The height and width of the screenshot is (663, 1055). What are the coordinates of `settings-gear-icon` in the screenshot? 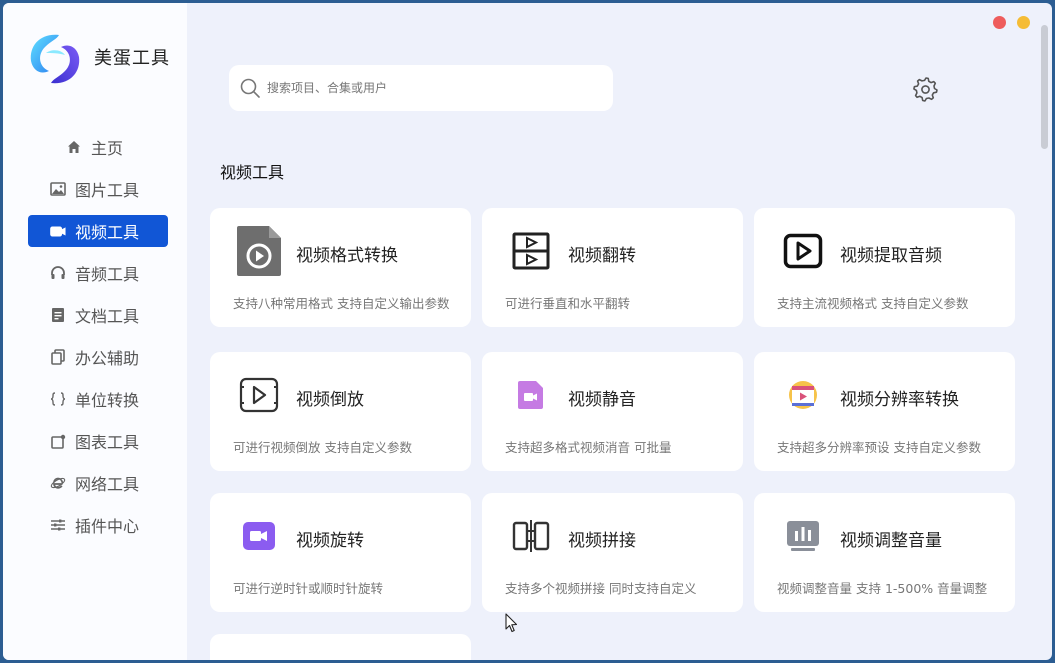 It's located at (926, 89).